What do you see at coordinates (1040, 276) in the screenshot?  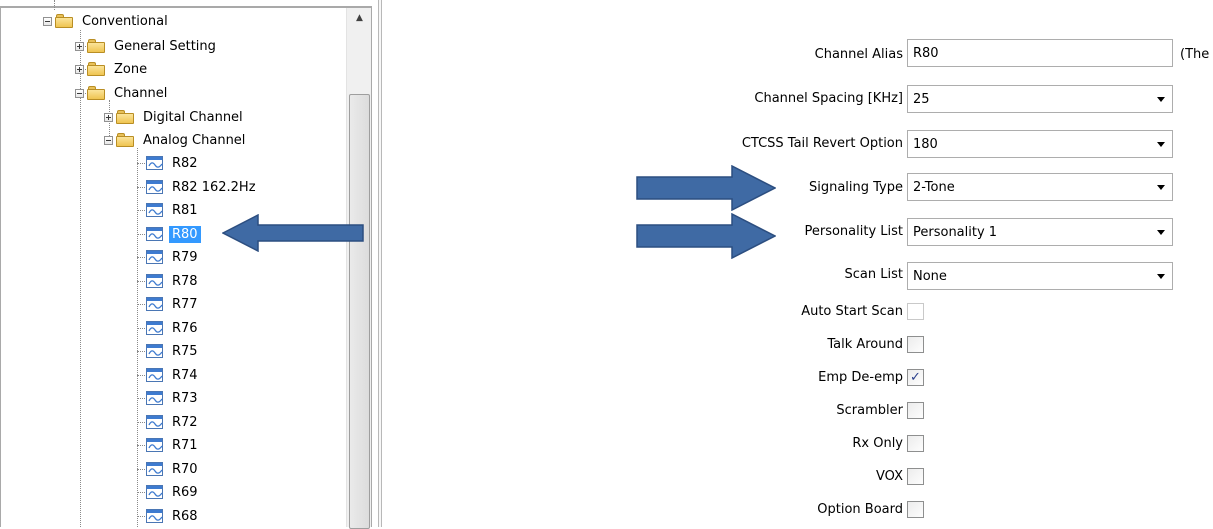 I see `scan-list-select: None` at bounding box center [1040, 276].